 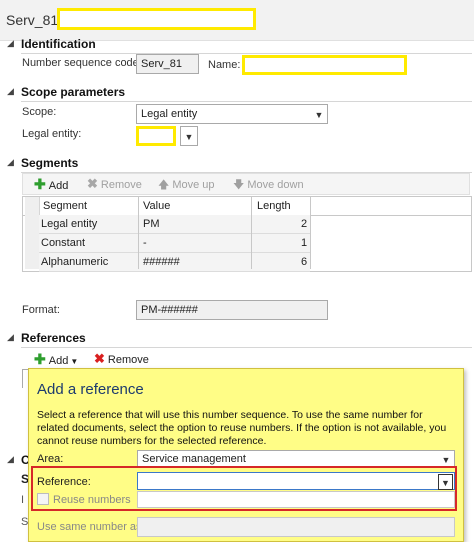 What do you see at coordinates (194, 459) in the screenshot?
I see `area-value: Service management` at bounding box center [194, 459].